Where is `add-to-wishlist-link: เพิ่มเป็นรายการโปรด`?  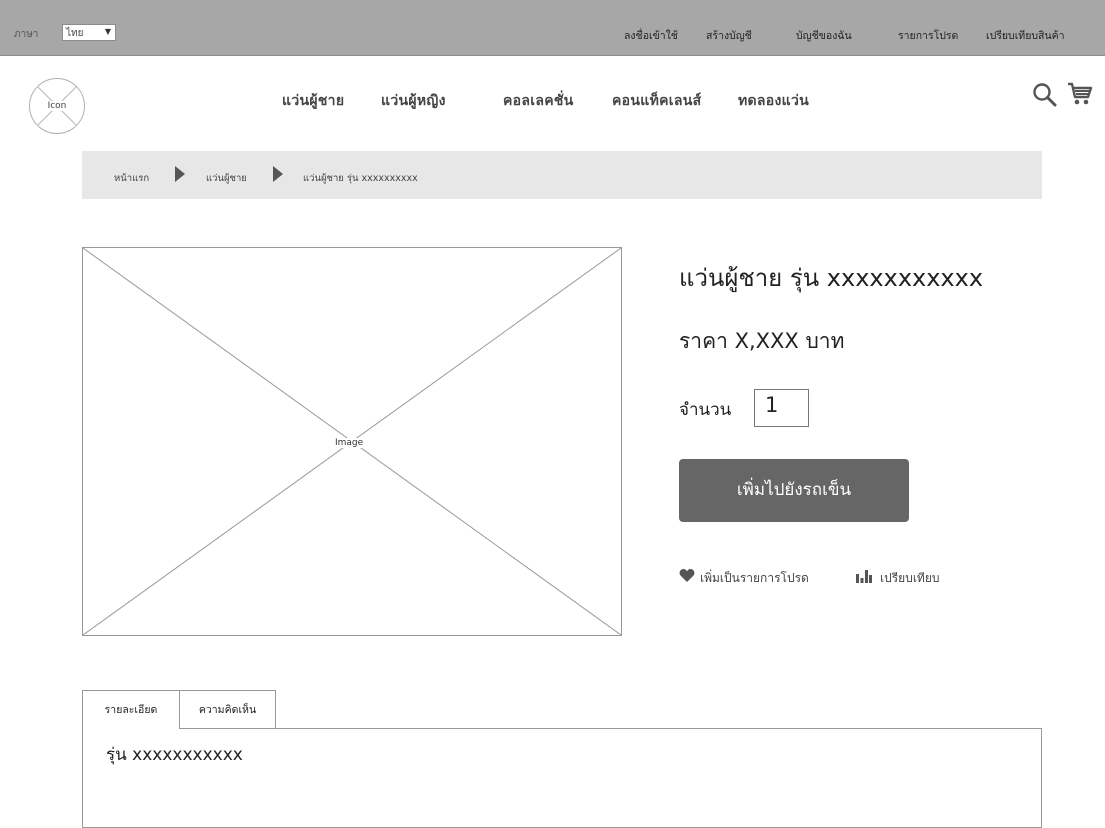 add-to-wishlist-link: เพิ่มเป็นรายการโปรด is located at coordinates (754, 578).